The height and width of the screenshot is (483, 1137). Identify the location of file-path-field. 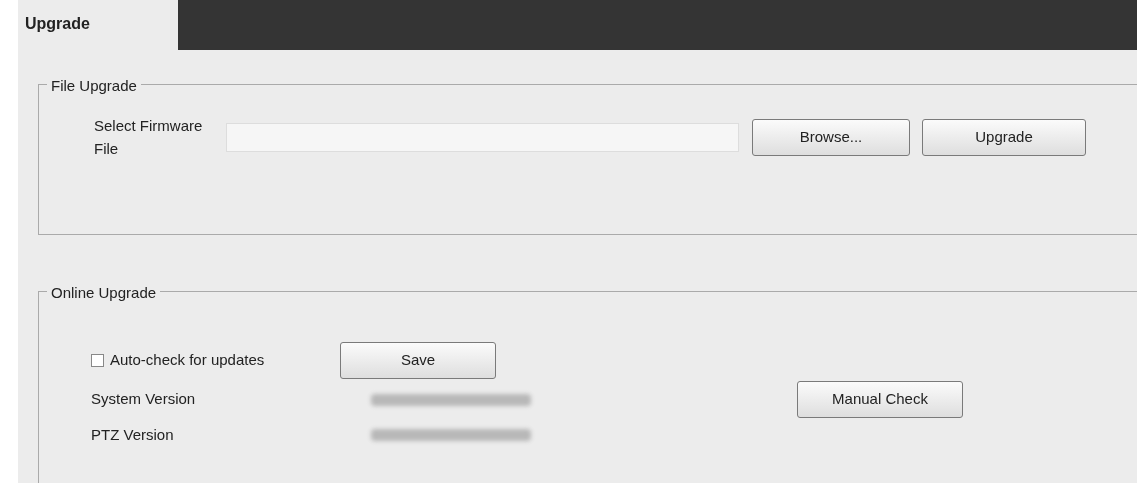
(482, 137).